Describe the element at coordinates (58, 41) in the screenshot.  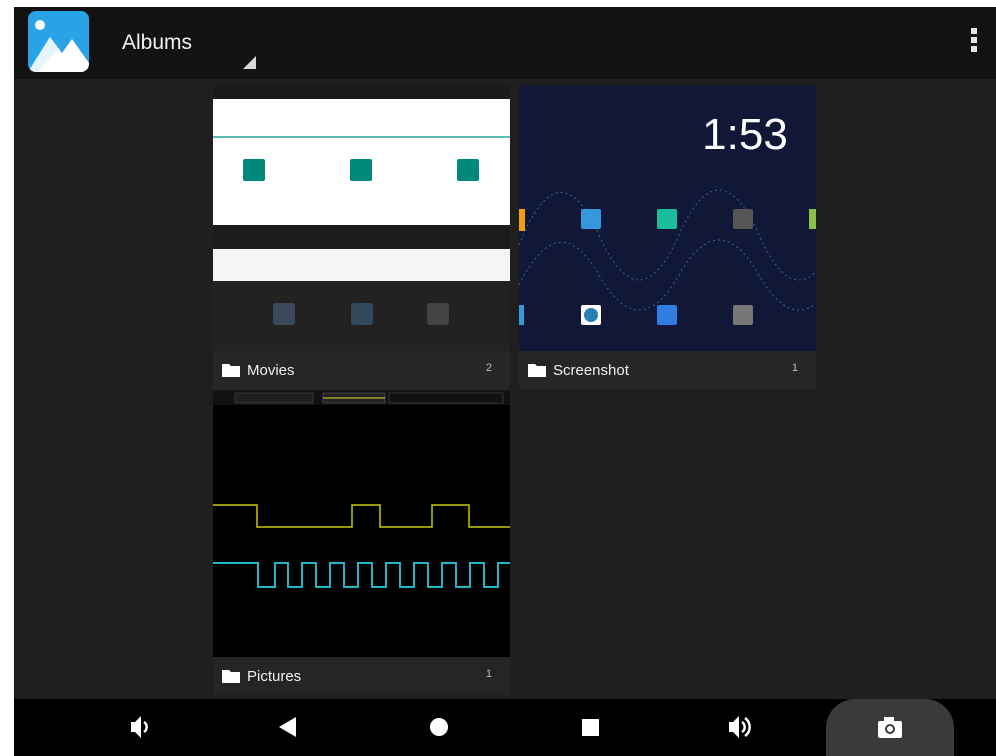
I see `gallery-app-icon` at that location.